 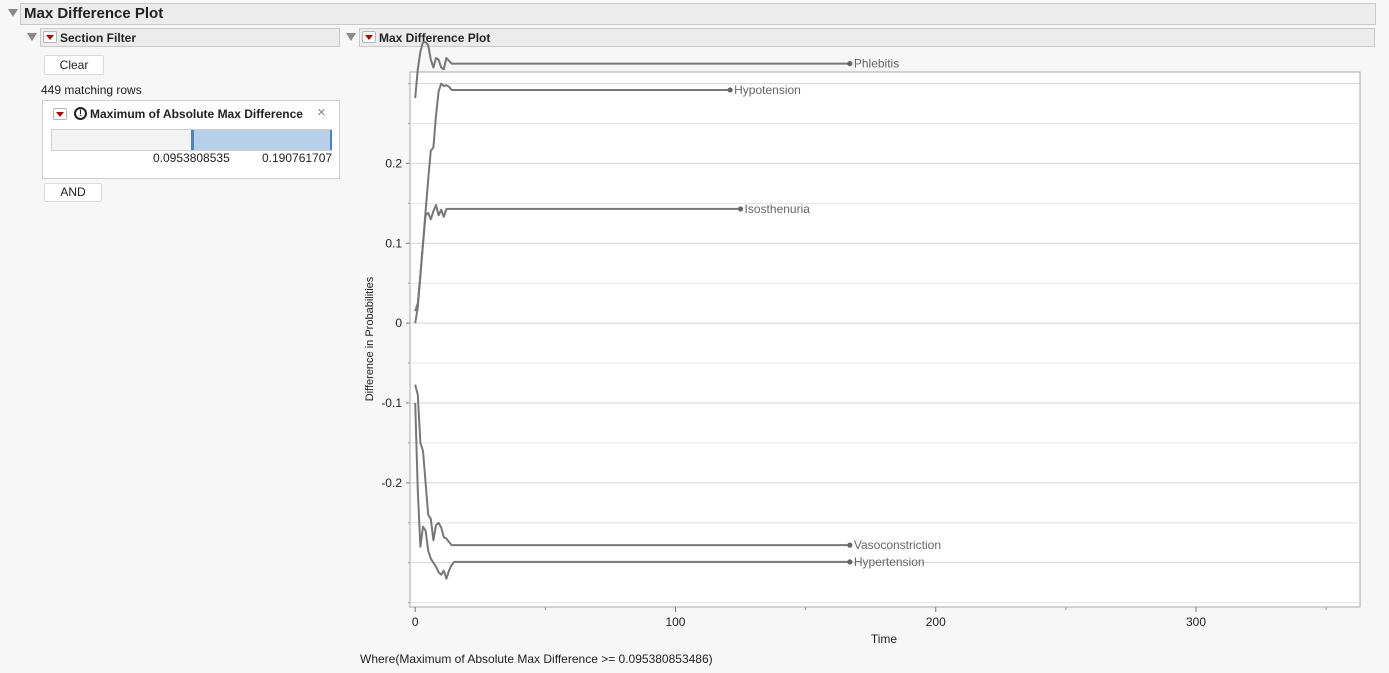 I want to click on x-tick-label: 300, so click(x=1196, y=622).